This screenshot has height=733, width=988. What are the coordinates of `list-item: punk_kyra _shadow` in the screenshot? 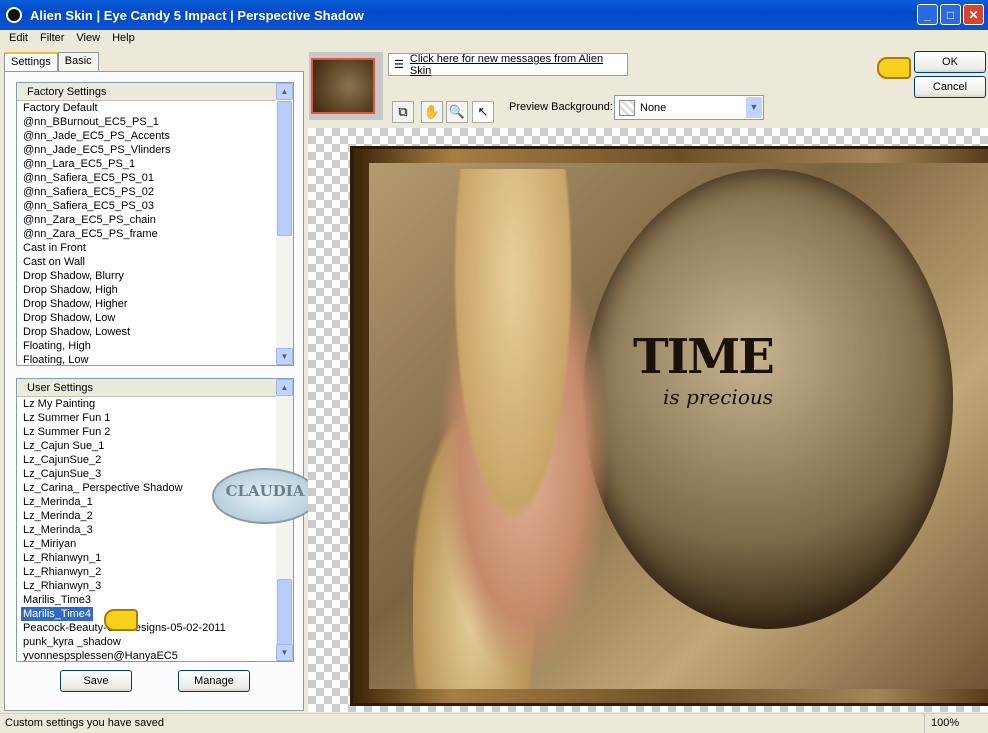 It's located at (149, 642).